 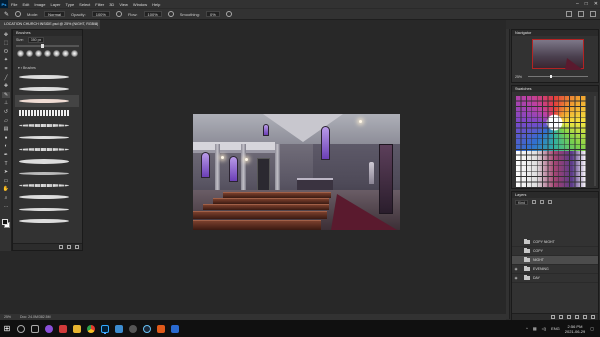 I want to click on document-canvas, so click(x=296, y=172).